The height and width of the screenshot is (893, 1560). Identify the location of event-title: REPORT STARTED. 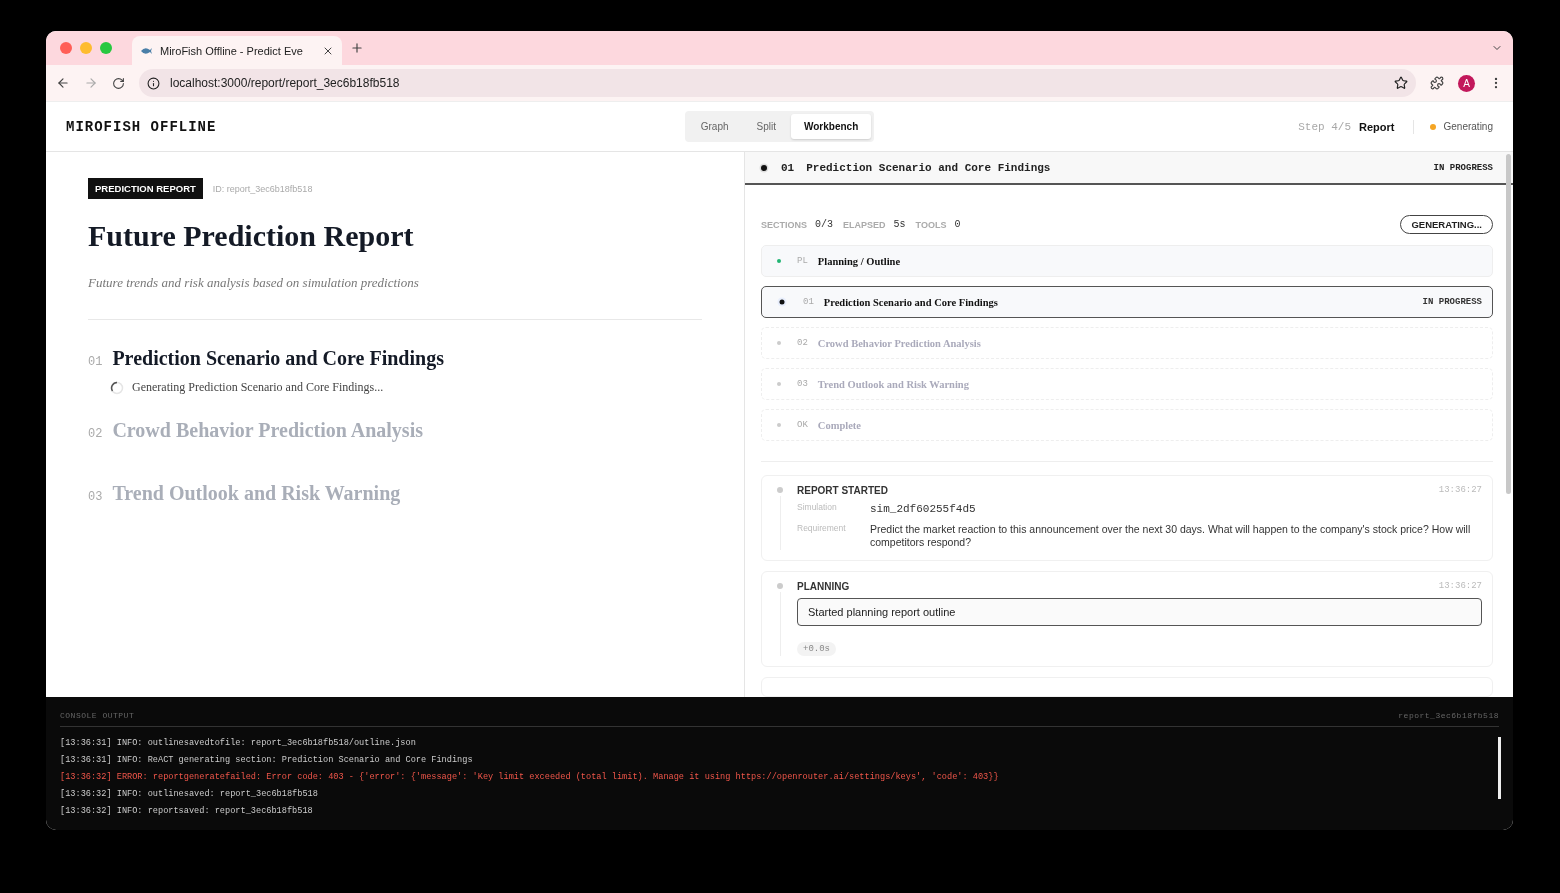
(842, 491).